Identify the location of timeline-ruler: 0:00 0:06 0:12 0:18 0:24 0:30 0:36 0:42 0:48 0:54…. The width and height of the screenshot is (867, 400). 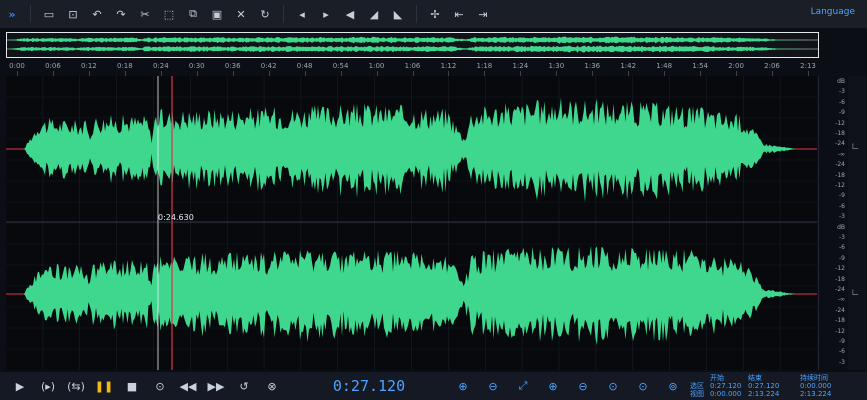
(410, 69).